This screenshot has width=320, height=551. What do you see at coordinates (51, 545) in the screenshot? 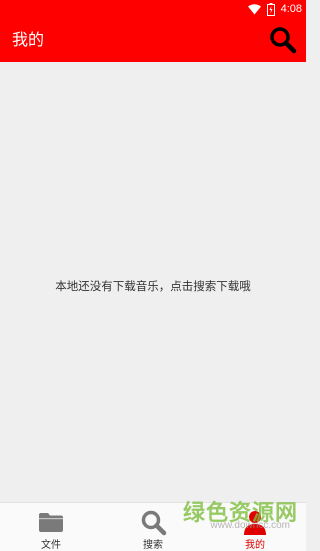
I see `nav-label-files: 文件` at bounding box center [51, 545].